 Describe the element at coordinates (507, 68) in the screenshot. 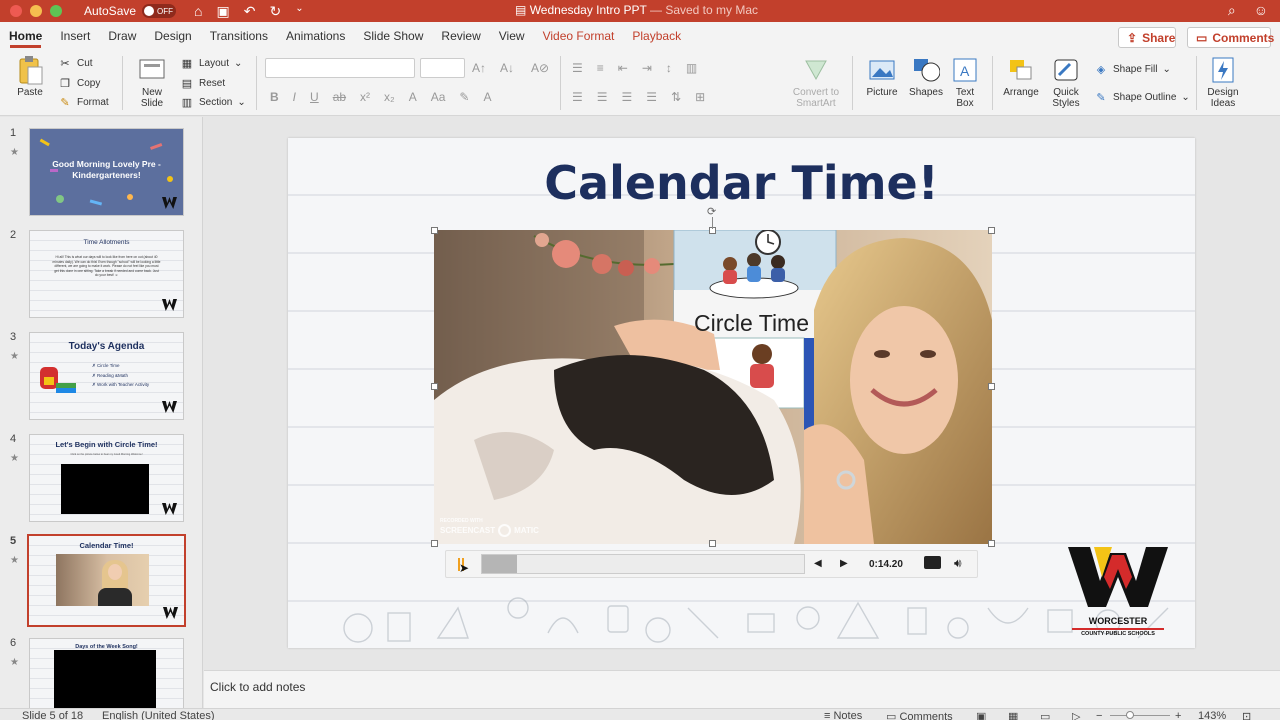

I see `decrease-font-size-icon: A↓` at that location.